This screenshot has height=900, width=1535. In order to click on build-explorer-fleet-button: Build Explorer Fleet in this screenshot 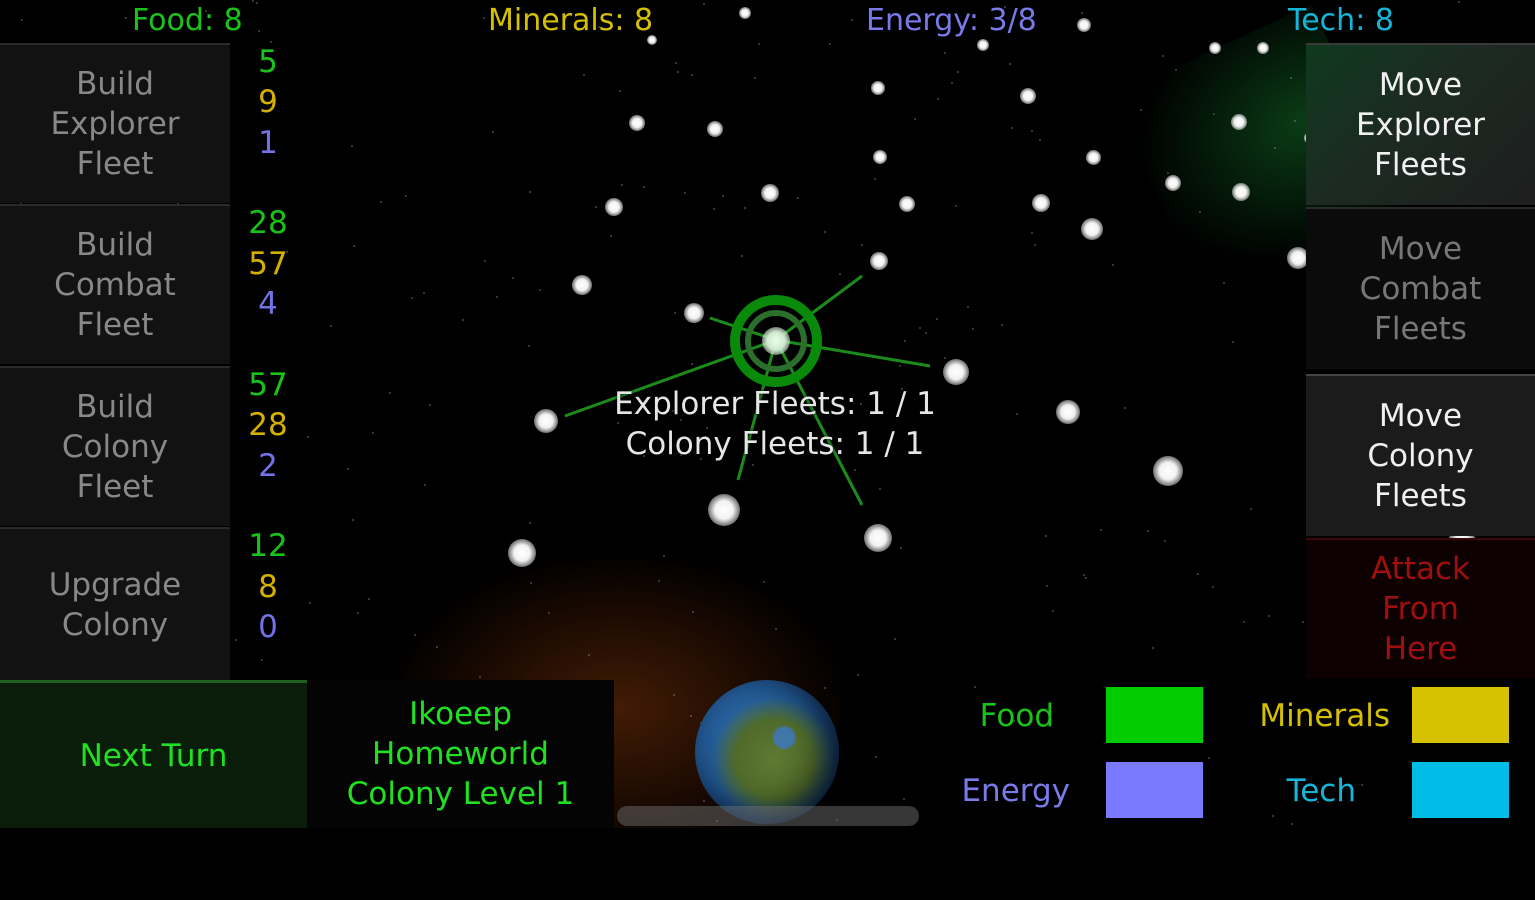, I will do `click(115, 123)`.